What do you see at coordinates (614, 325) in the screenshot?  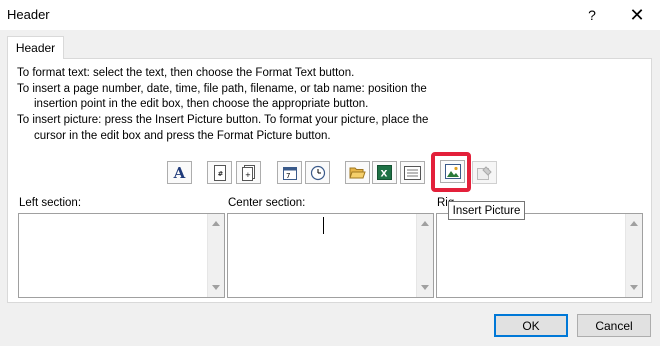 I see `cancel-button: Cancel` at bounding box center [614, 325].